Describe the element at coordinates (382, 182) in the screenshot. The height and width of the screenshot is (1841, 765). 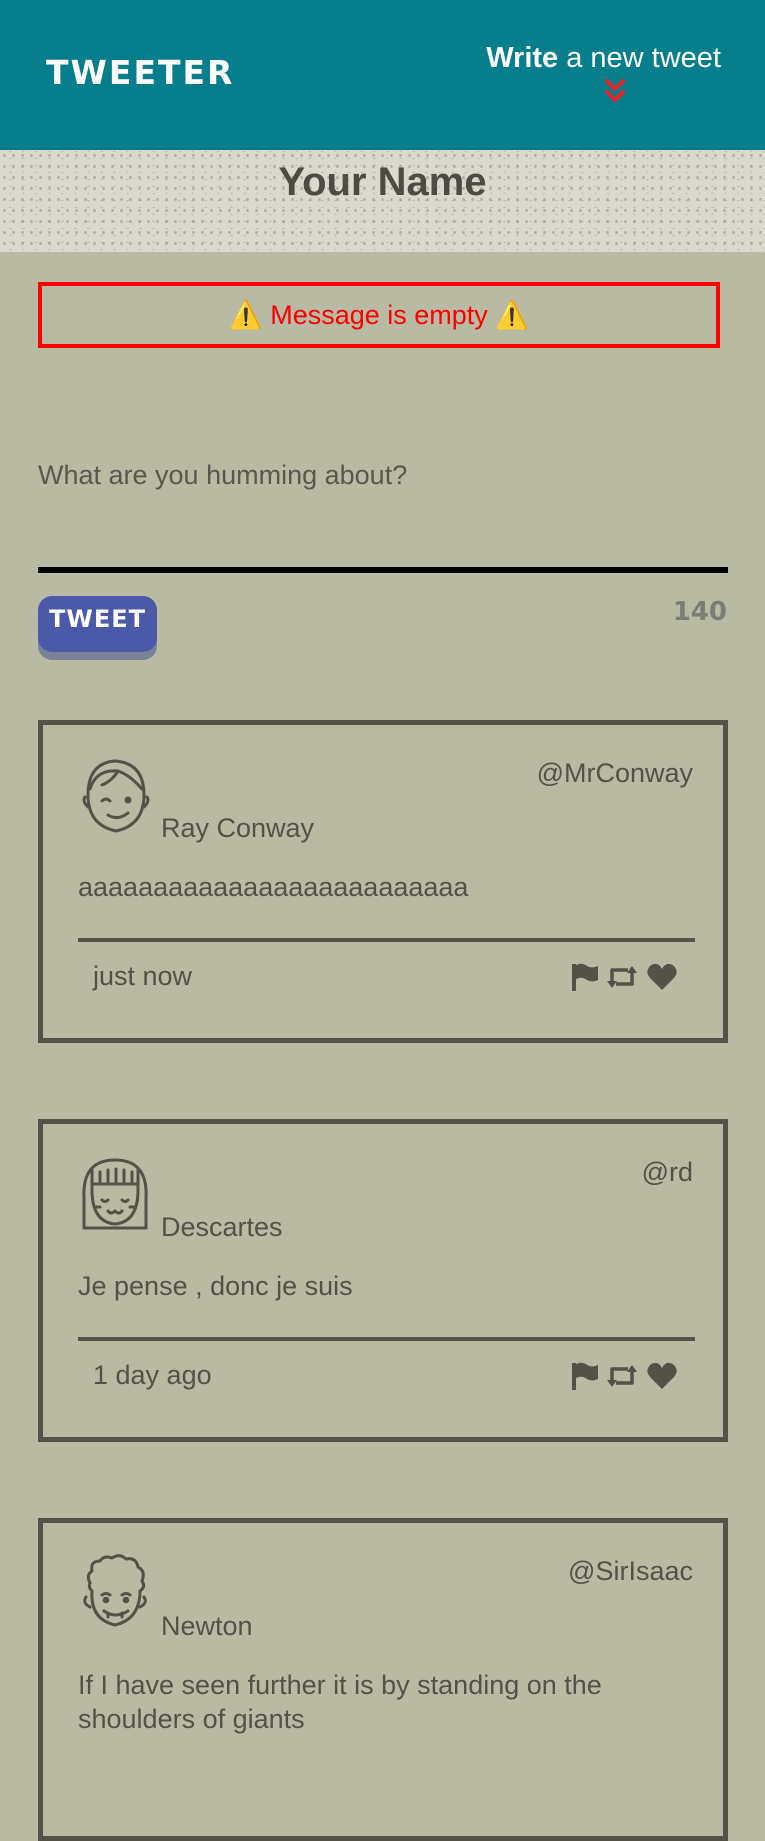
I see `profile-name: Your Name` at that location.